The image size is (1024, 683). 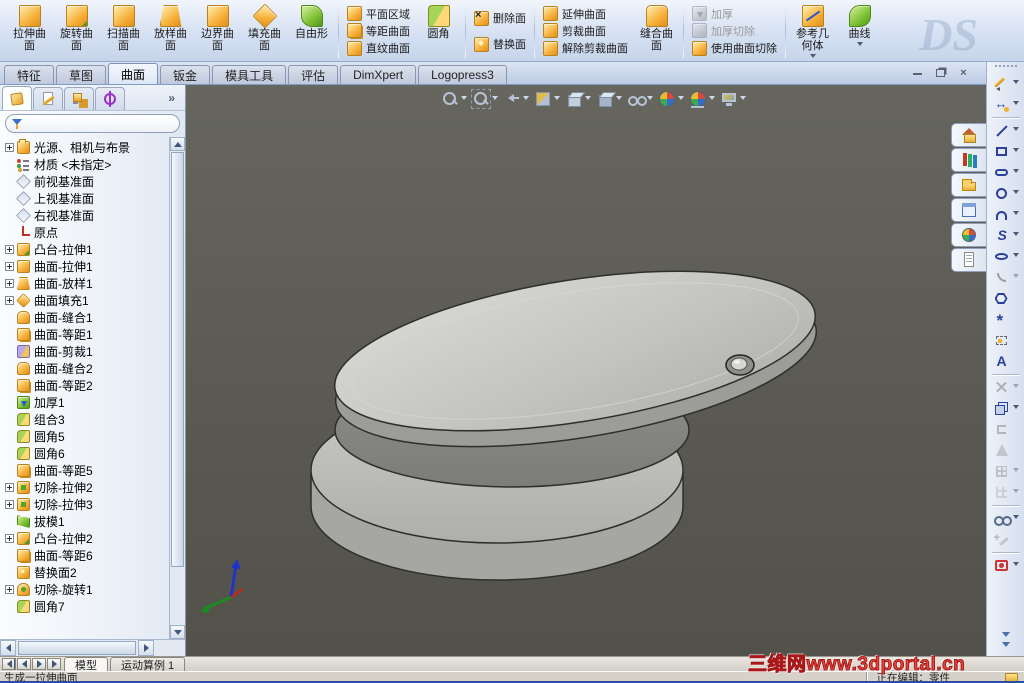 What do you see at coordinates (146, 648) in the screenshot?
I see `scroll-right-button` at bounding box center [146, 648].